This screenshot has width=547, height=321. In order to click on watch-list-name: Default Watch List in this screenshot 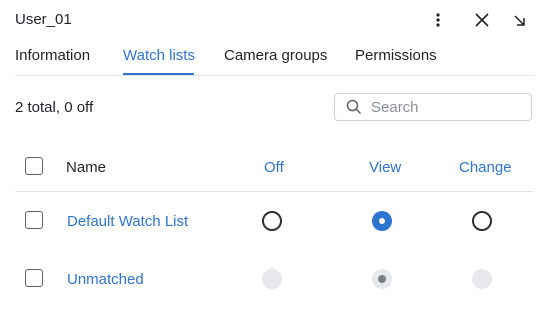, I will do `click(127, 221)`.